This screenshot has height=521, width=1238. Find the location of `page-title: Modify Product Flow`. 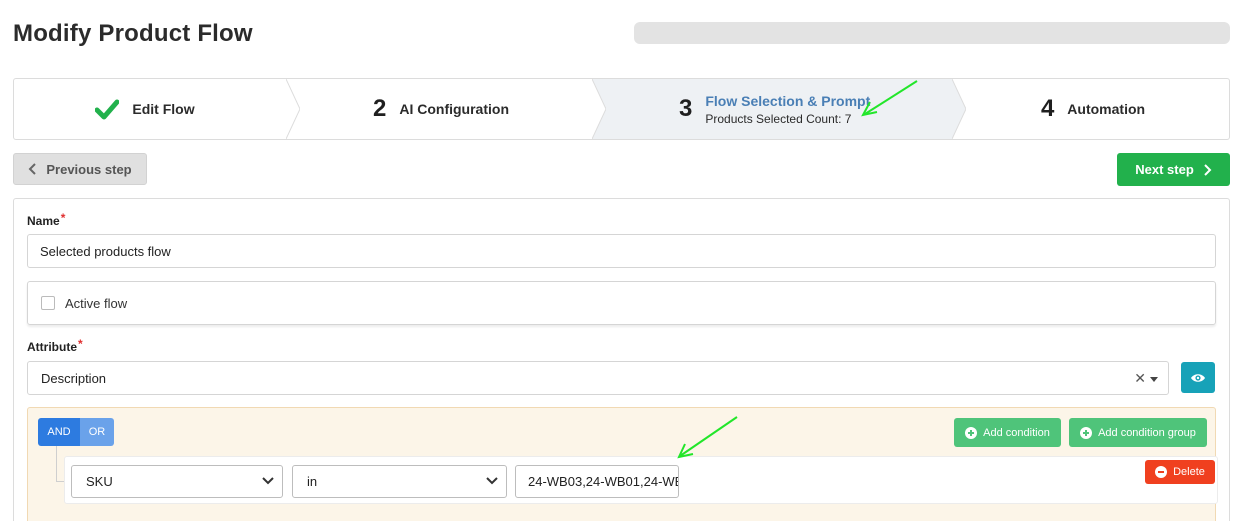

page-title: Modify Product Flow is located at coordinates (133, 33).